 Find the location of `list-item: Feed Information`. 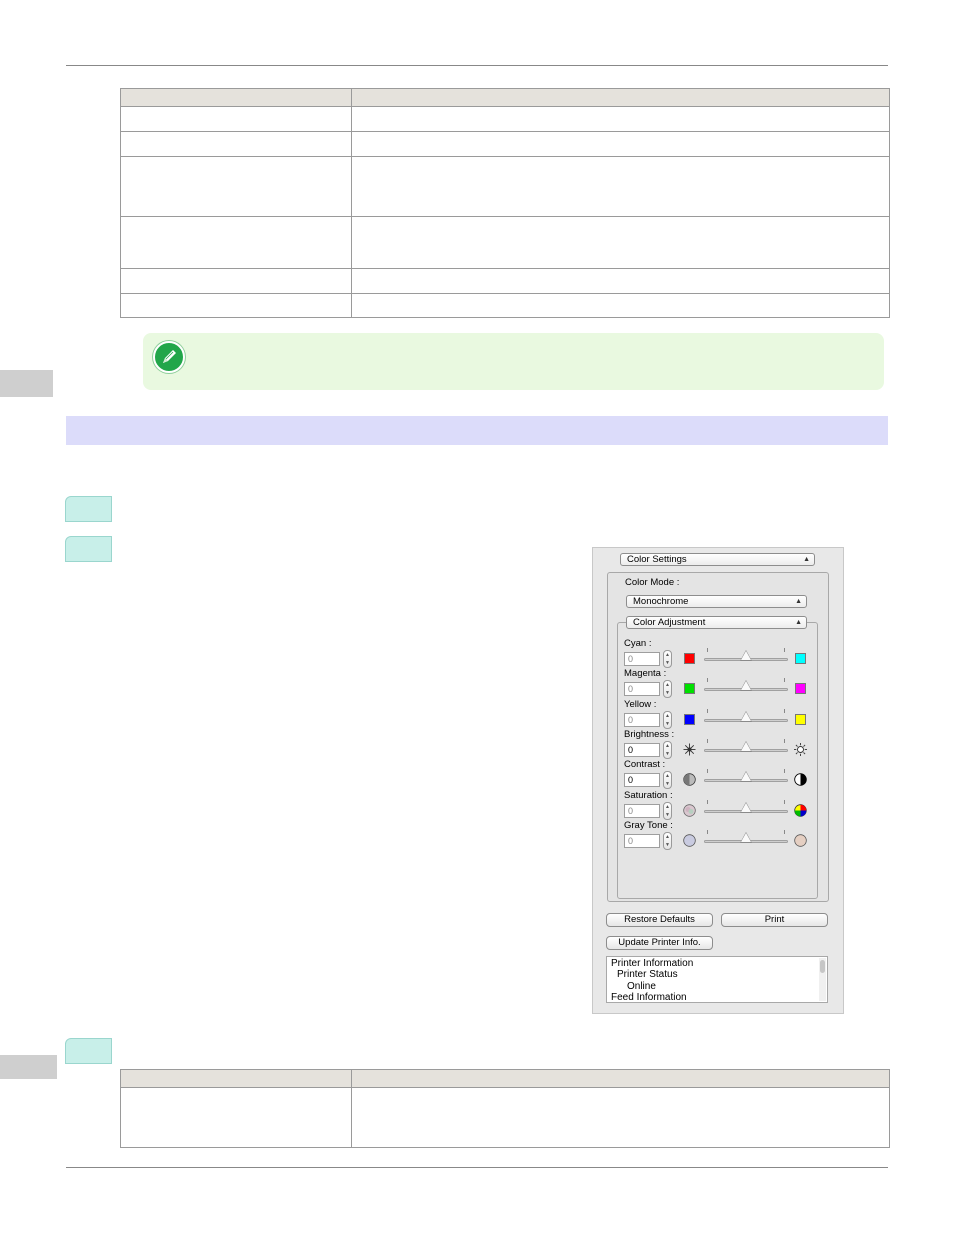

list-item: Feed Information is located at coordinates (649, 997).